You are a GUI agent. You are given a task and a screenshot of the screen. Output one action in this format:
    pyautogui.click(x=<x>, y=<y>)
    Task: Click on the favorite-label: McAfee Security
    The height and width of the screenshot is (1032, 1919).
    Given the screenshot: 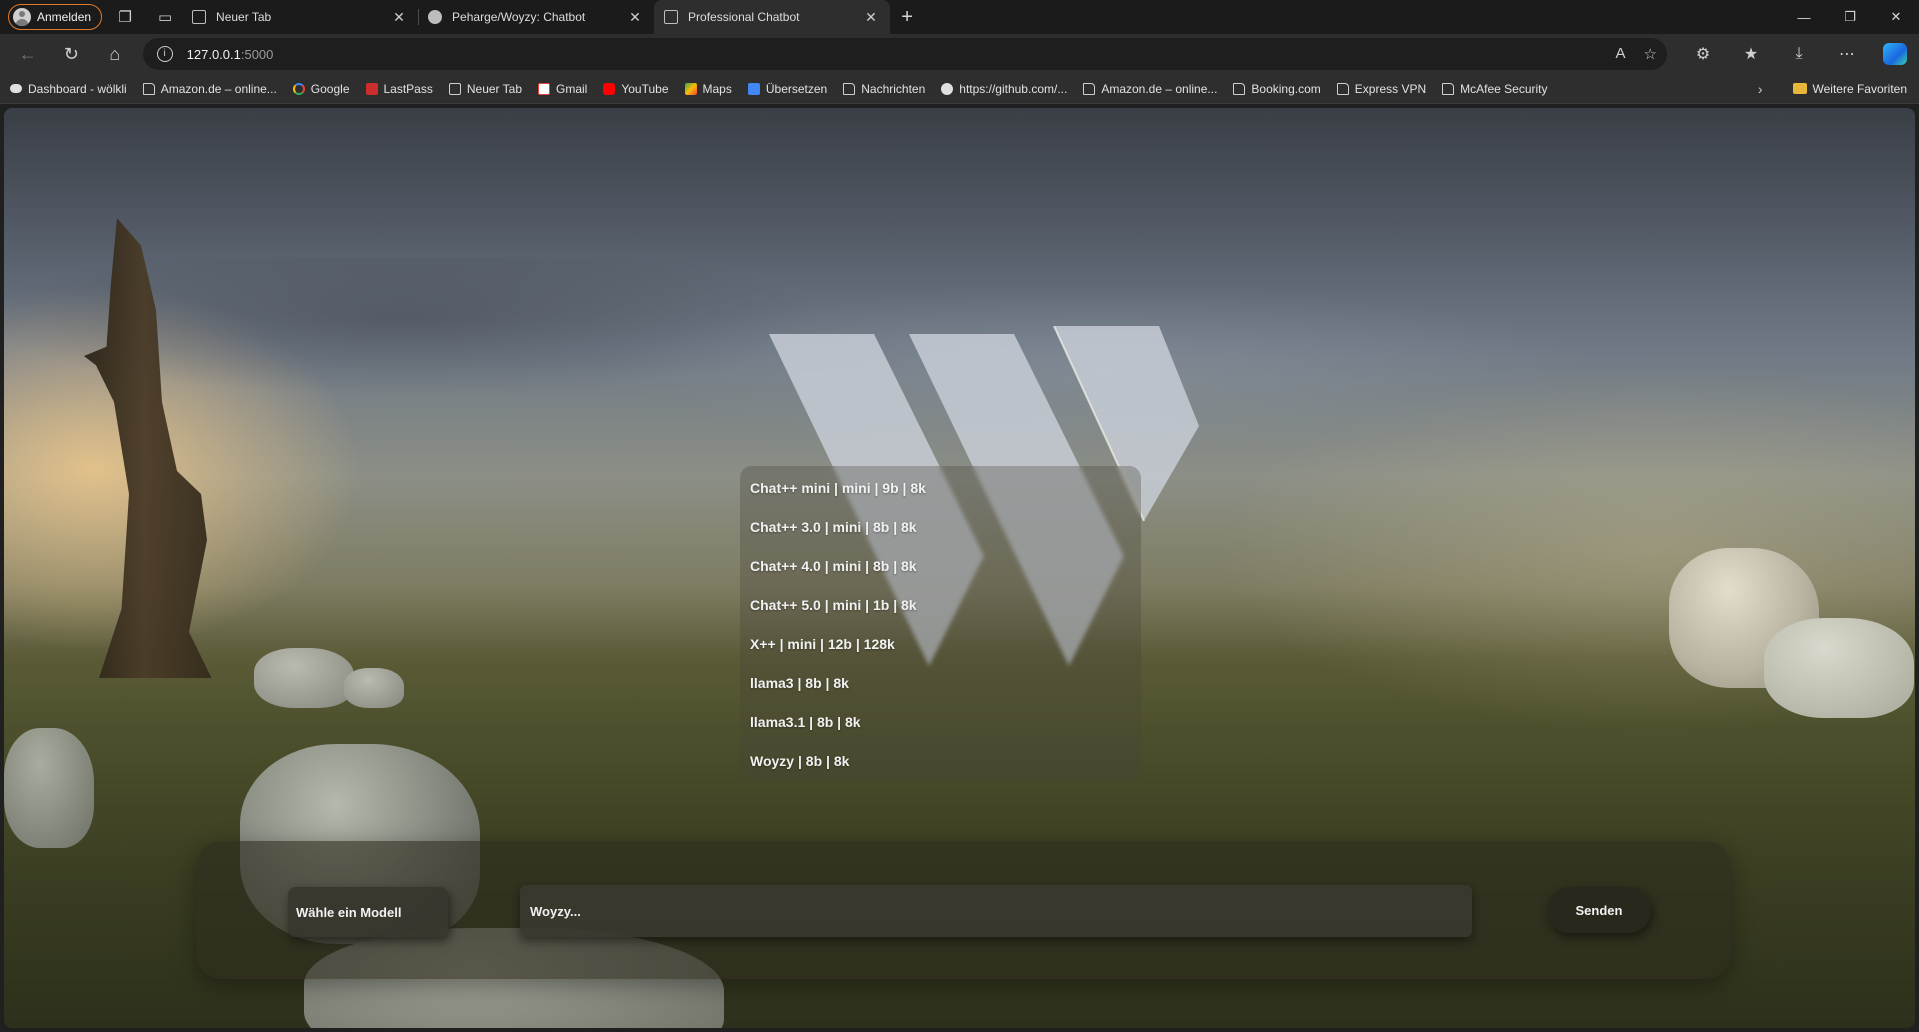 What is the action you would take?
    pyautogui.click(x=1504, y=88)
    